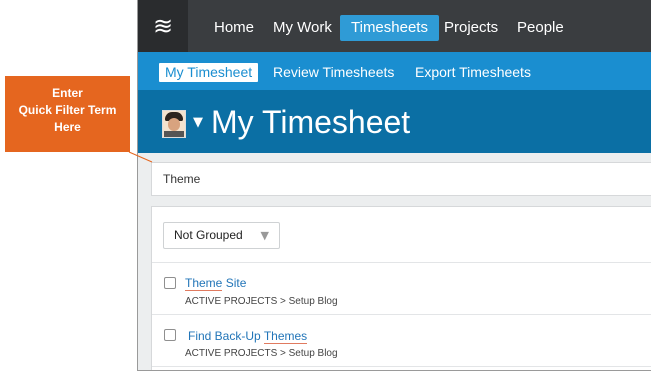  I want to click on subnav-export-timesheets: Export Timesheets, so click(473, 72).